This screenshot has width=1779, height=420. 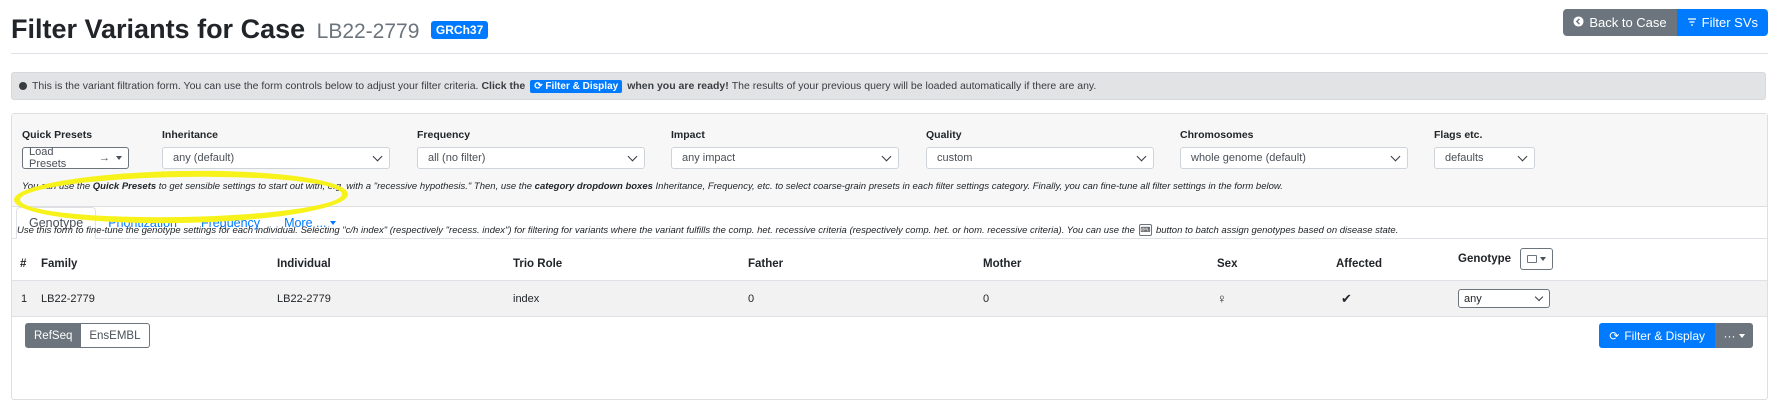 I want to click on flags-value: defaults, so click(x=1464, y=158).